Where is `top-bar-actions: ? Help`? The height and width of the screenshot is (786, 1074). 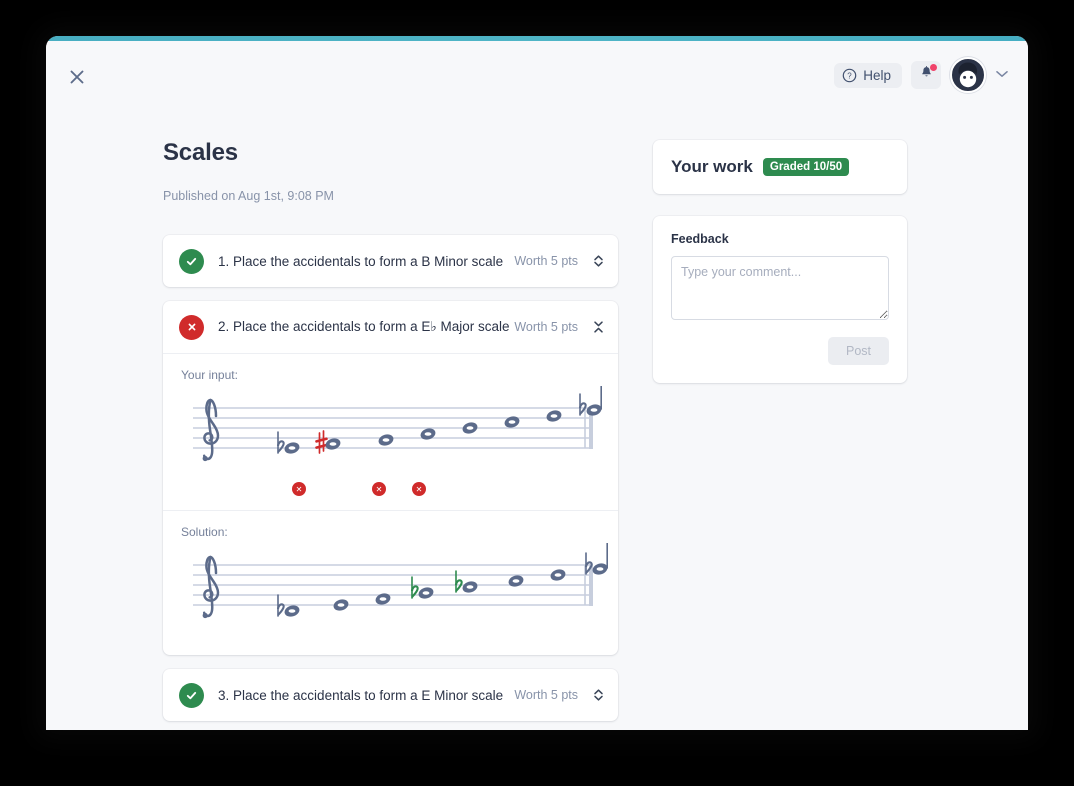
top-bar-actions: ? Help is located at coordinates (921, 75).